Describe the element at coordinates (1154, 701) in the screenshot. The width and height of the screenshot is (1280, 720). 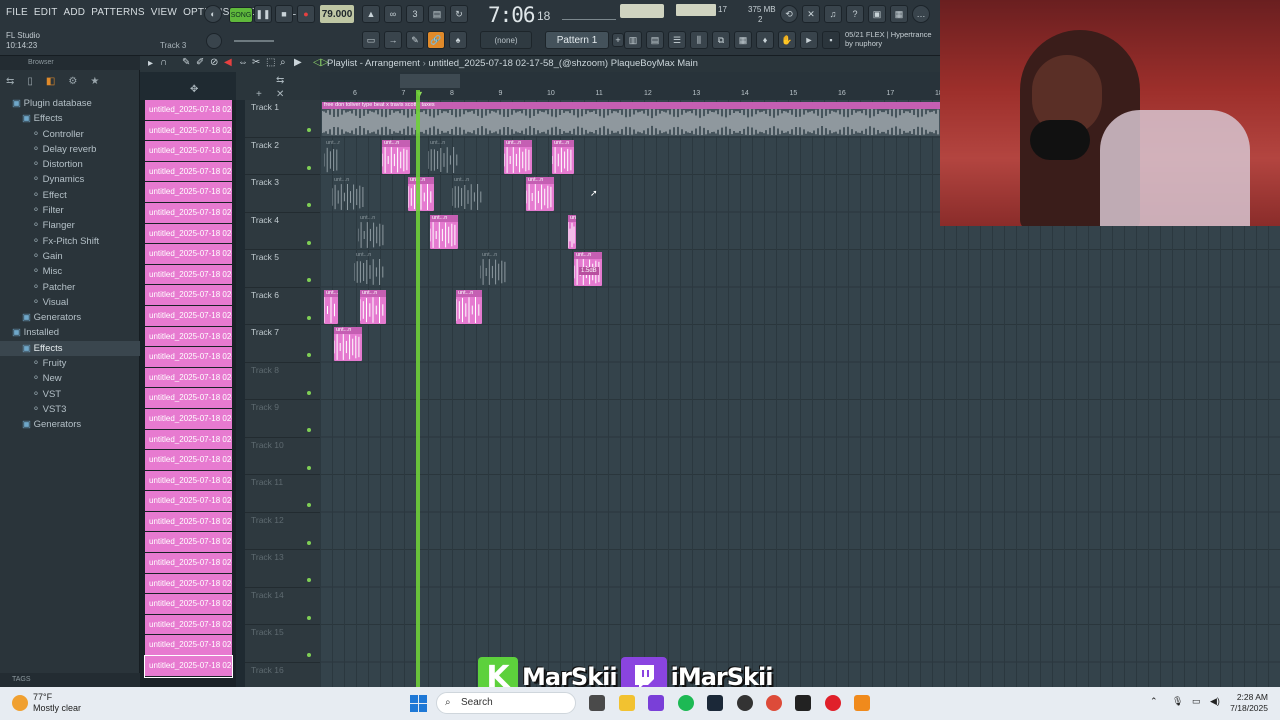
I see `chevron-up-icon: ⌃` at that location.